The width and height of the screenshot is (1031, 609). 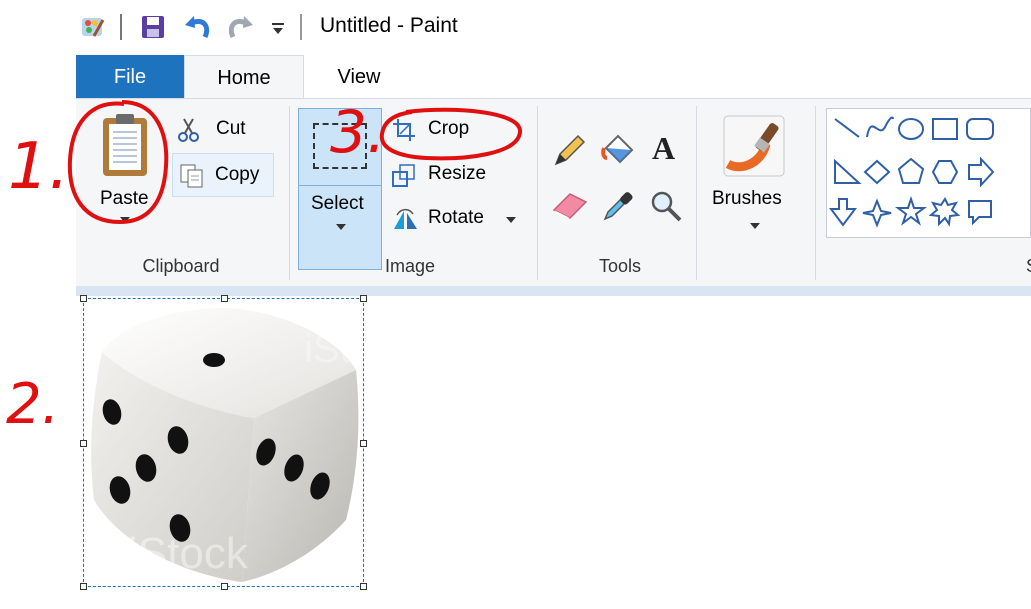 I want to click on paint-app-icon, so click(x=93, y=27).